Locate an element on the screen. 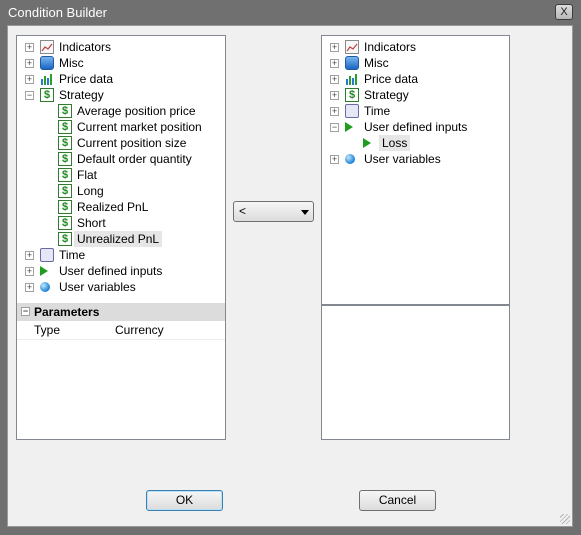 This screenshot has width=581, height=535. tree-item-label: Loss is located at coordinates (395, 143).